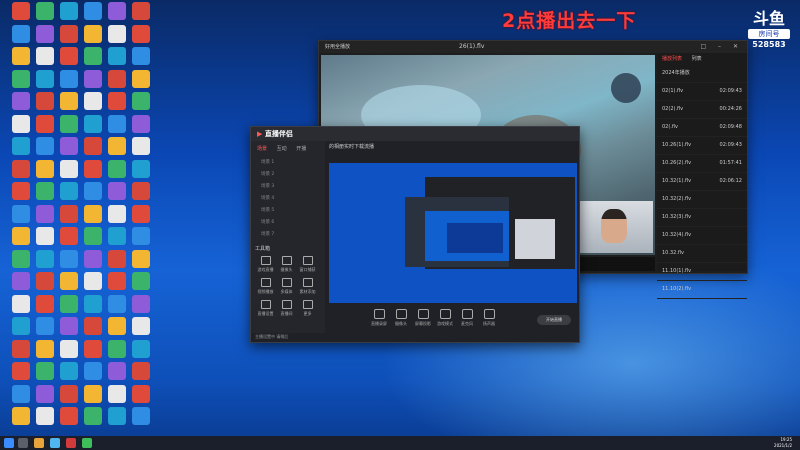  What do you see at coordinates (379, 317) in the screenshot?
I see `bottom-tool-button: 直播录屏` at bounding box center [379, 317].